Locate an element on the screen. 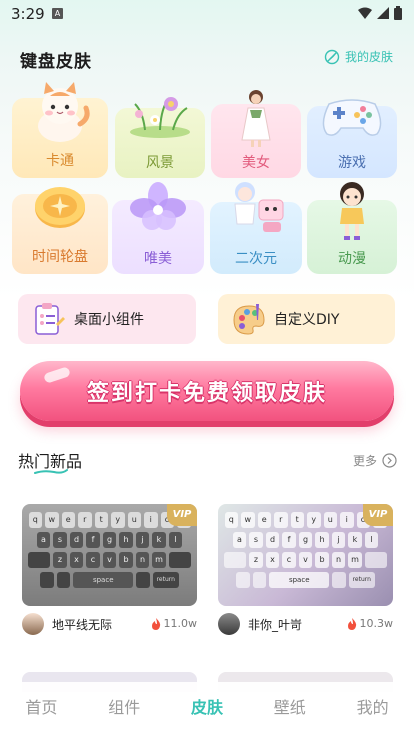 This screenshot has width=414, height=737. flower-icon is located at coordinates (160, 117).